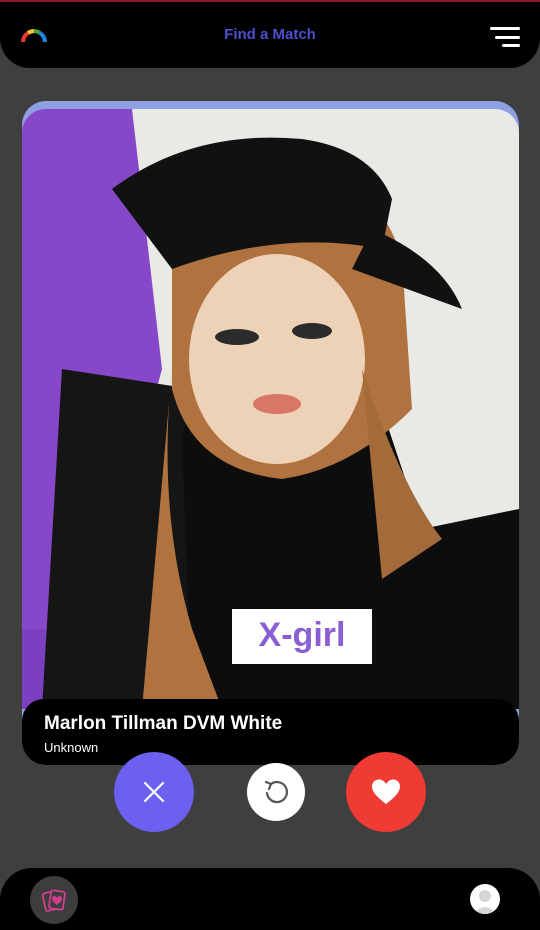 The height and width of the screenshot is (930, 540). Describe the element at coordinates (163, 723) in the screenshot. I see `profile-name: Marlon Tillman DVM White` at that location.